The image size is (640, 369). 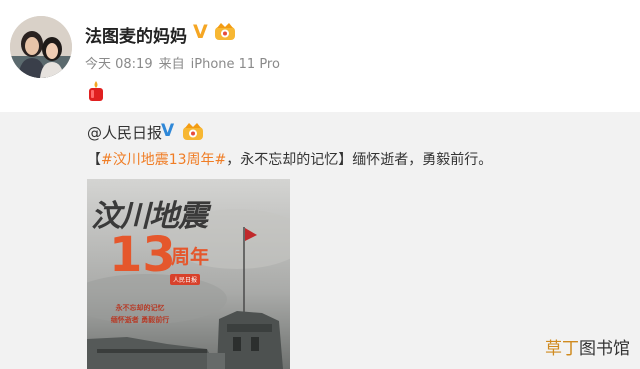 I want to click on avatar-photo, so click(x=41, y=47).